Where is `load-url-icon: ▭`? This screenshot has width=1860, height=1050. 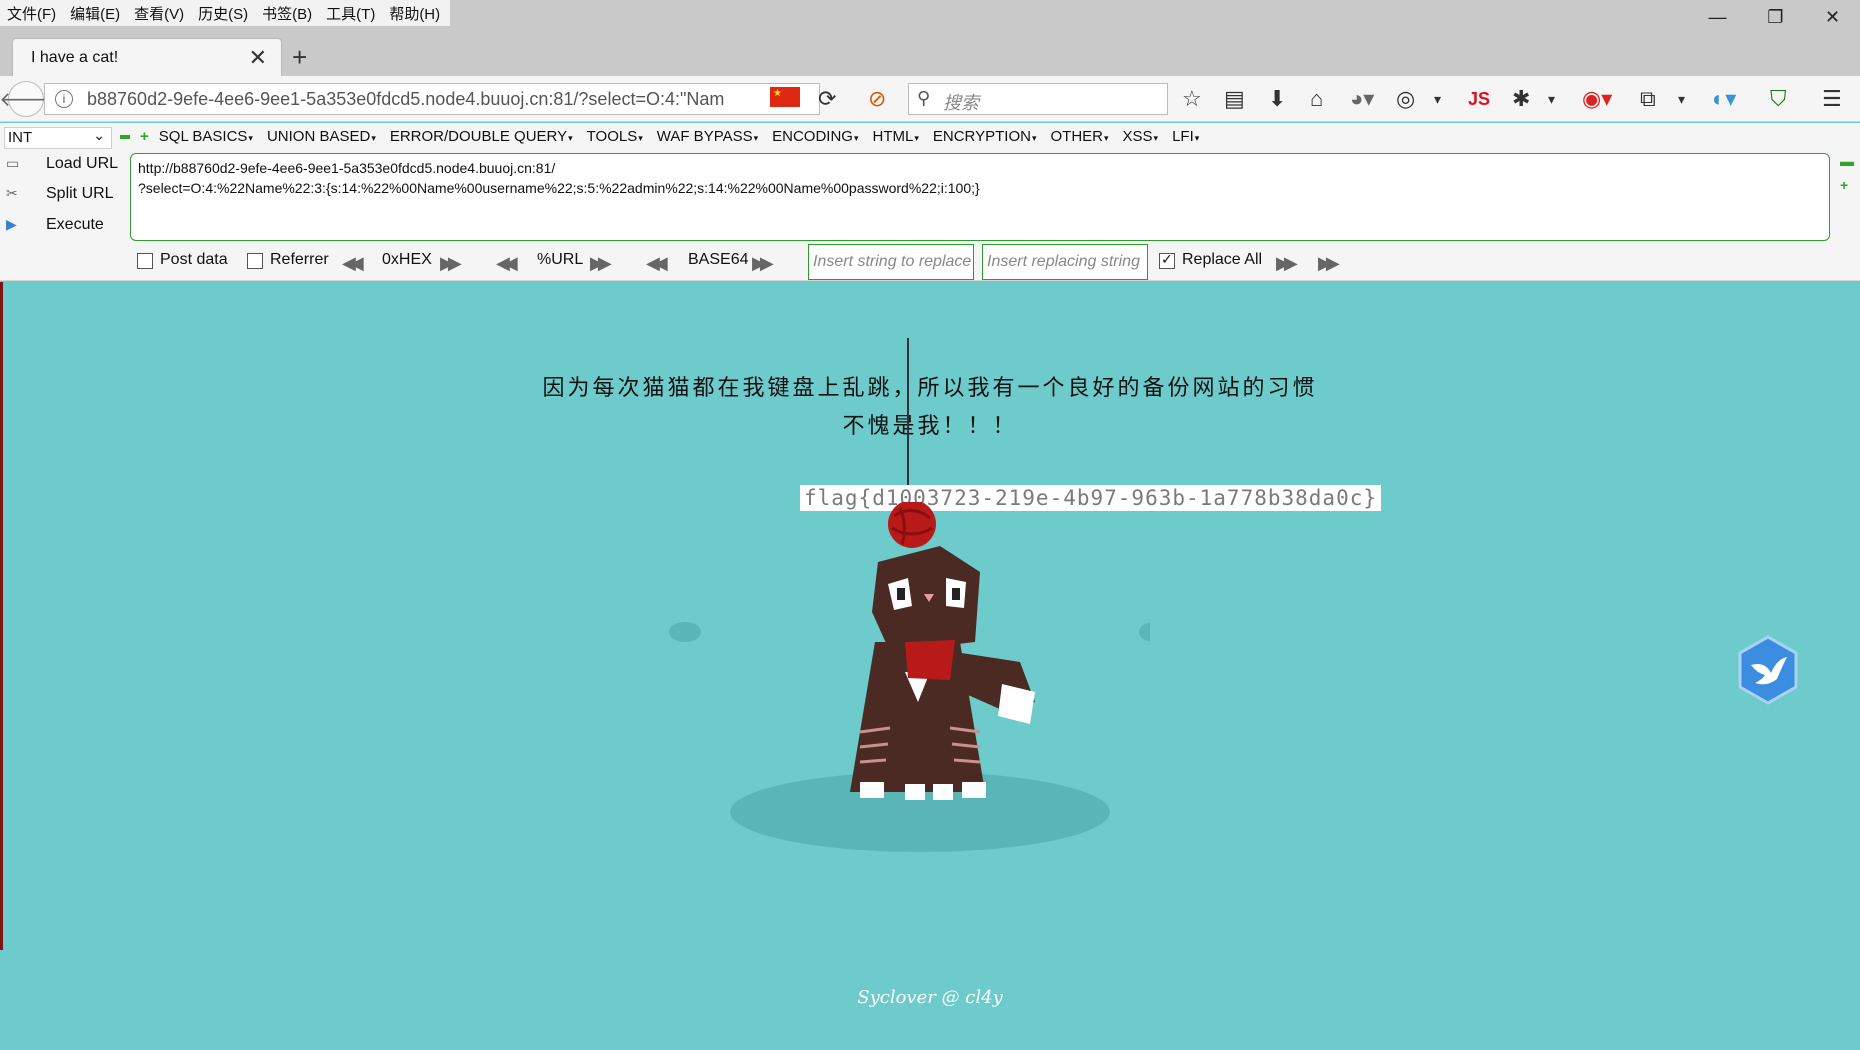 load-url-icon: ▭ is located at coordinates (13, 163).